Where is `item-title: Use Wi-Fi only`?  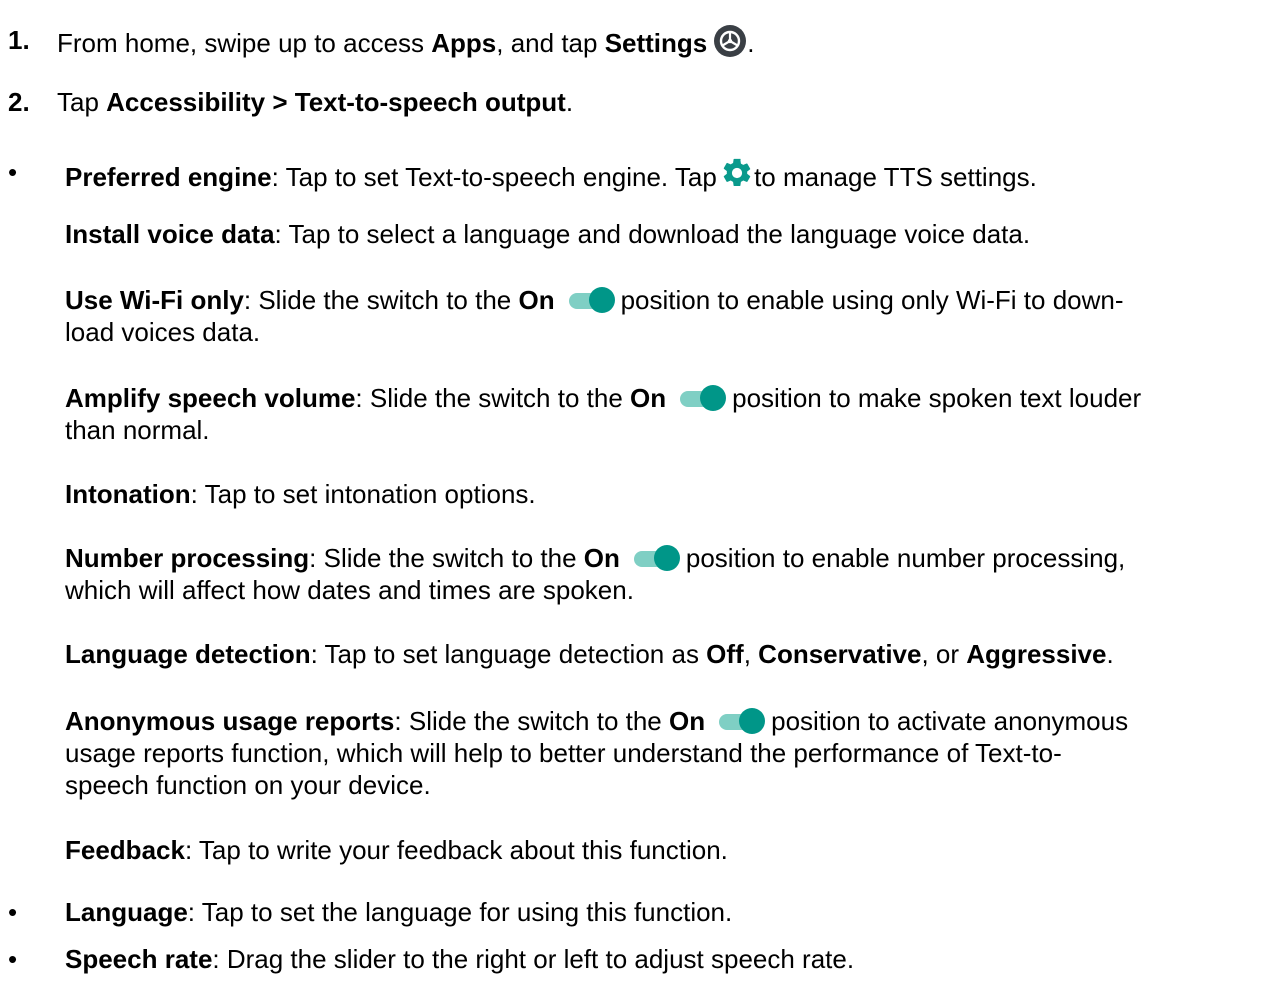 item-title: Use Wi-Fi only is located at coordinates (154, 300).